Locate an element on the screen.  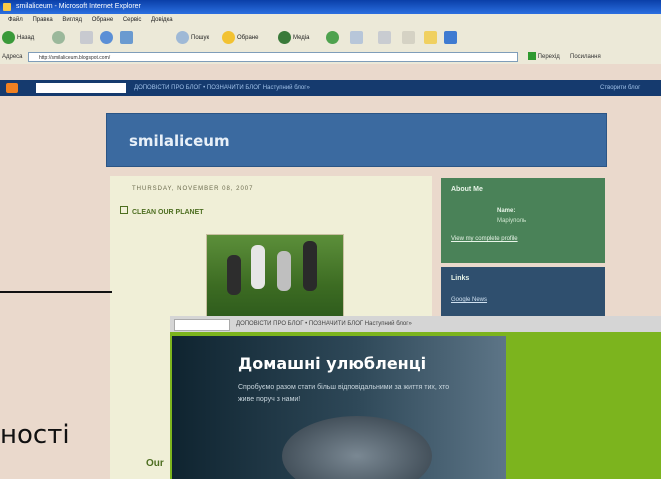
menu-help: Довідка is located at coordinates (162, 20).